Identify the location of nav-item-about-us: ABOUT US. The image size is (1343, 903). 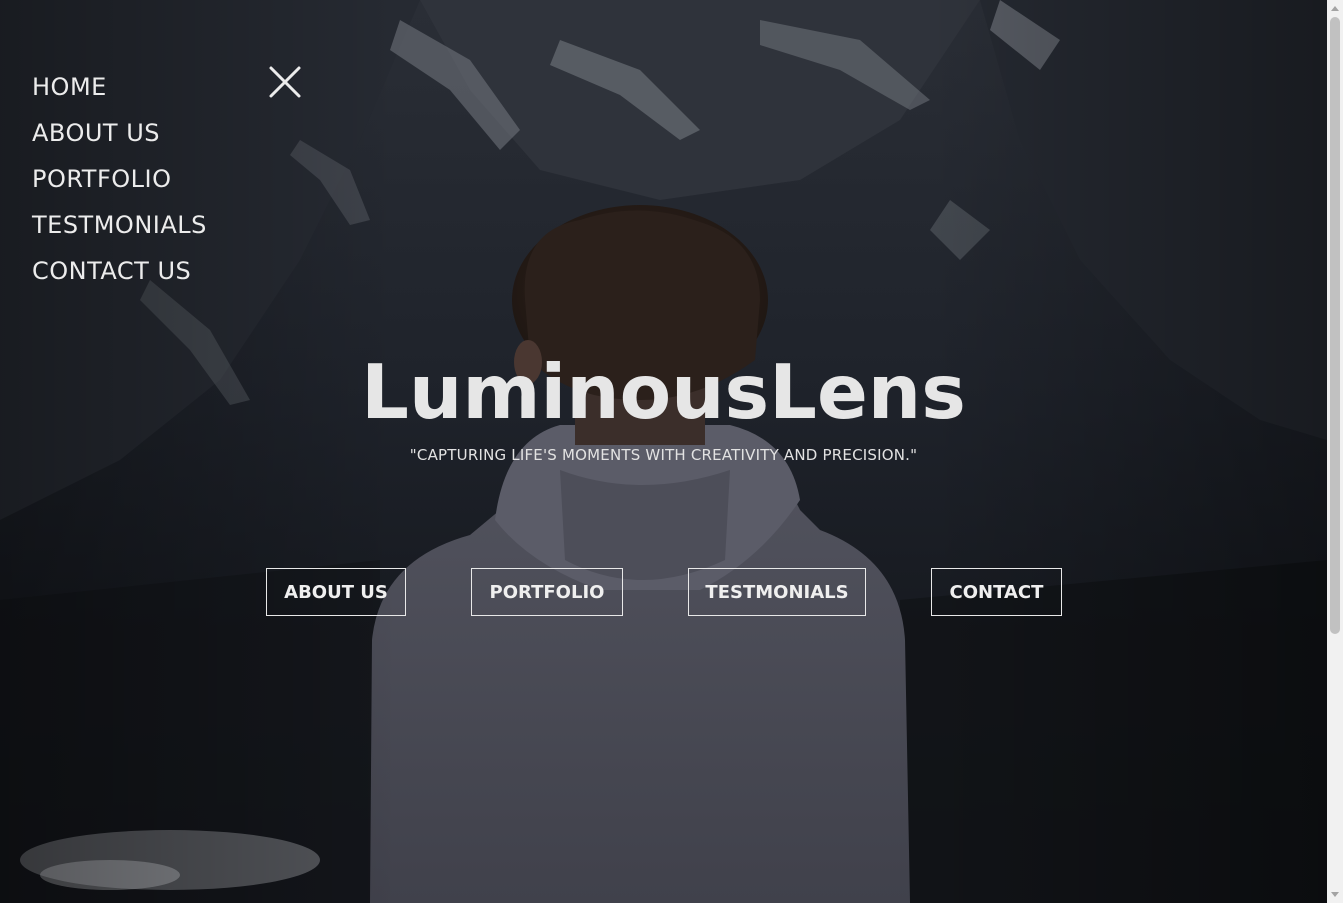
(119, 133).